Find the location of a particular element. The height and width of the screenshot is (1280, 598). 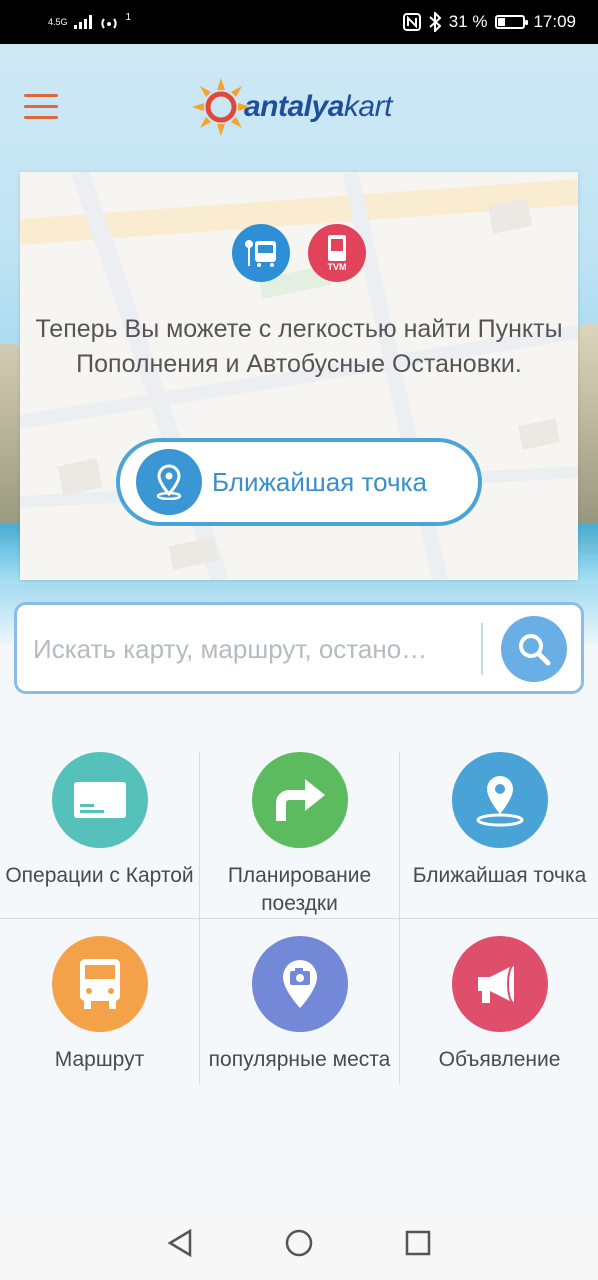

app-header: antalyakart is located at coordinates (299, 104).